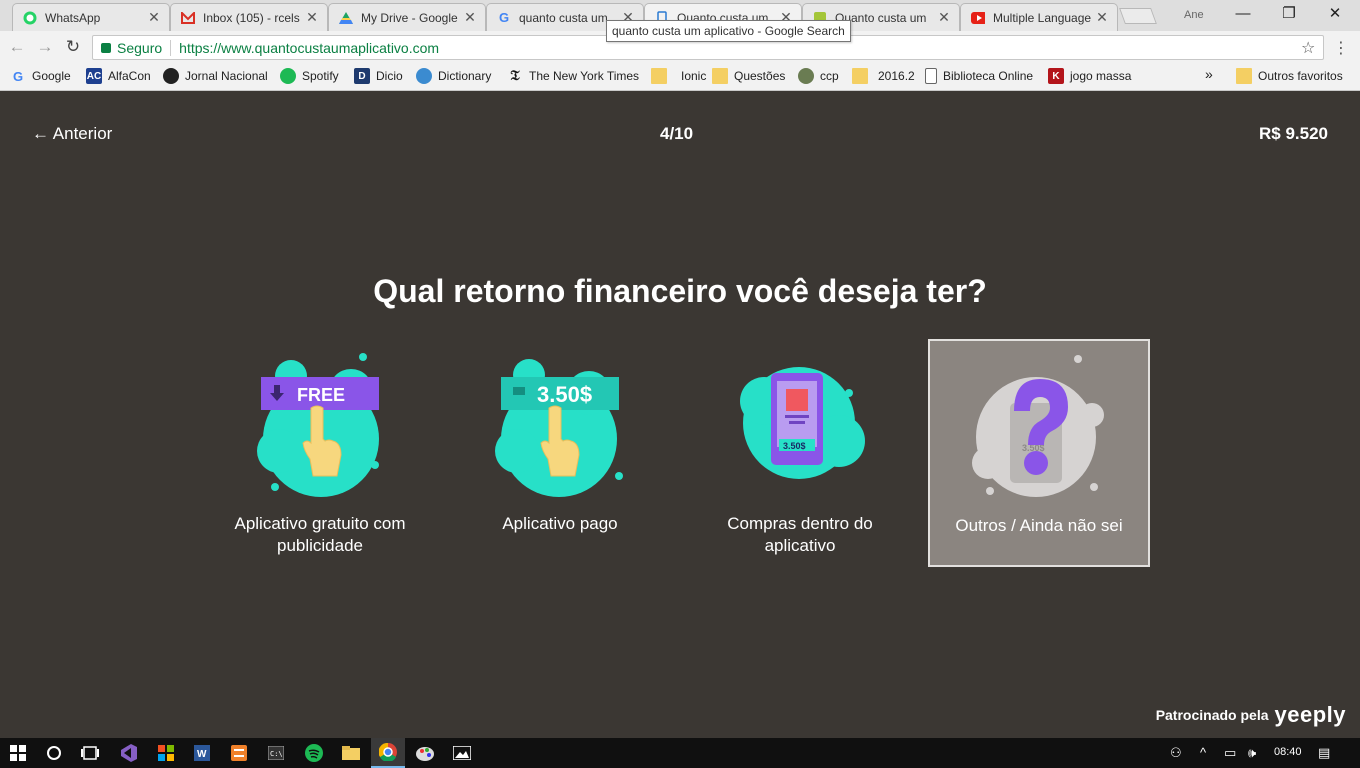  I want to click on svg-text: C:\, so click(276, 754).